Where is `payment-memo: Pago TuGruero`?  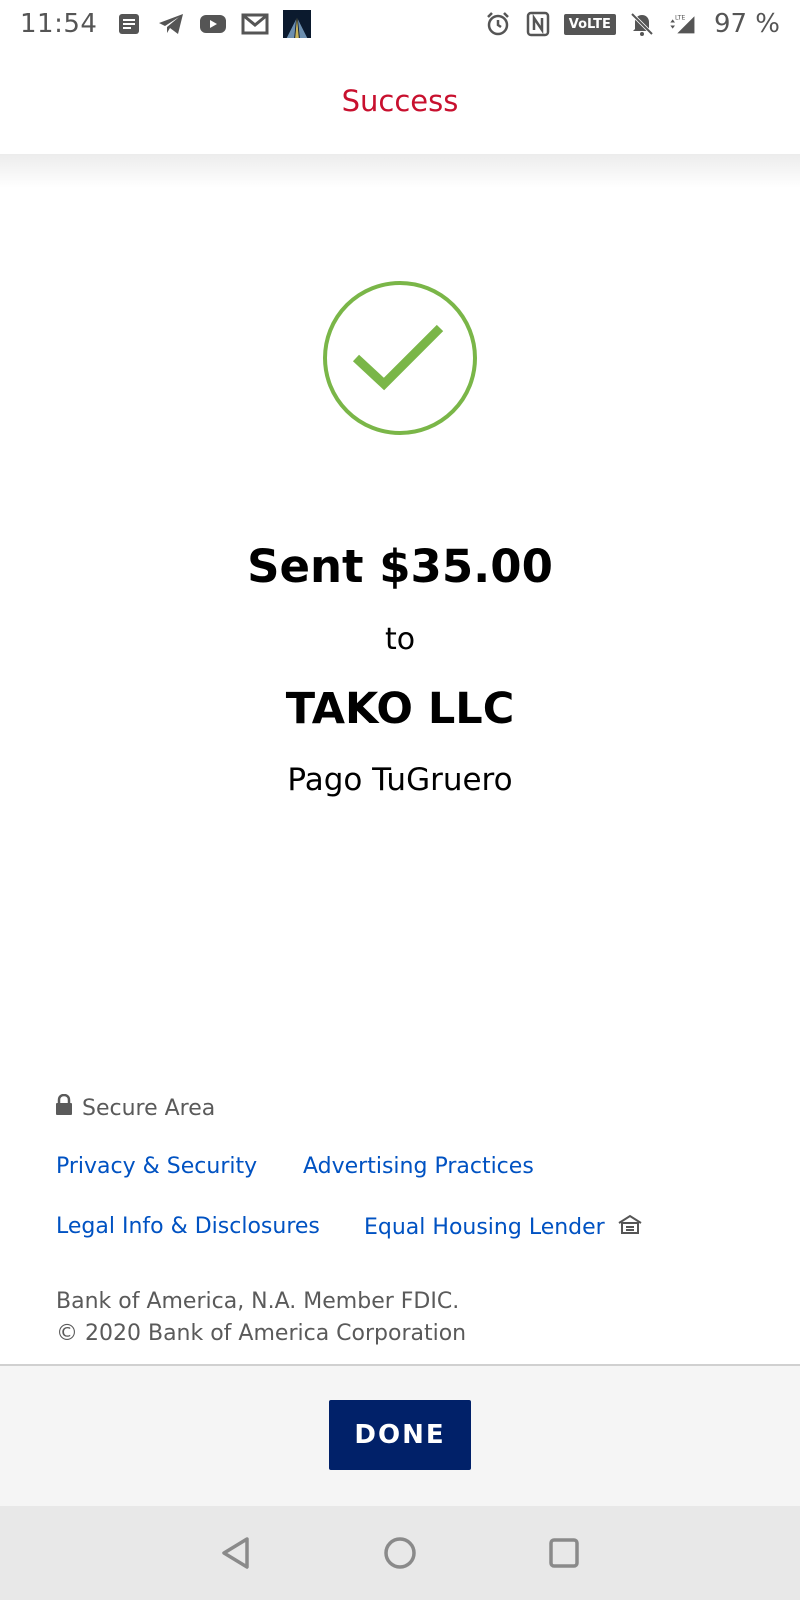
payment-memo: Pago TuGruero is located at coordinates (400, 780).